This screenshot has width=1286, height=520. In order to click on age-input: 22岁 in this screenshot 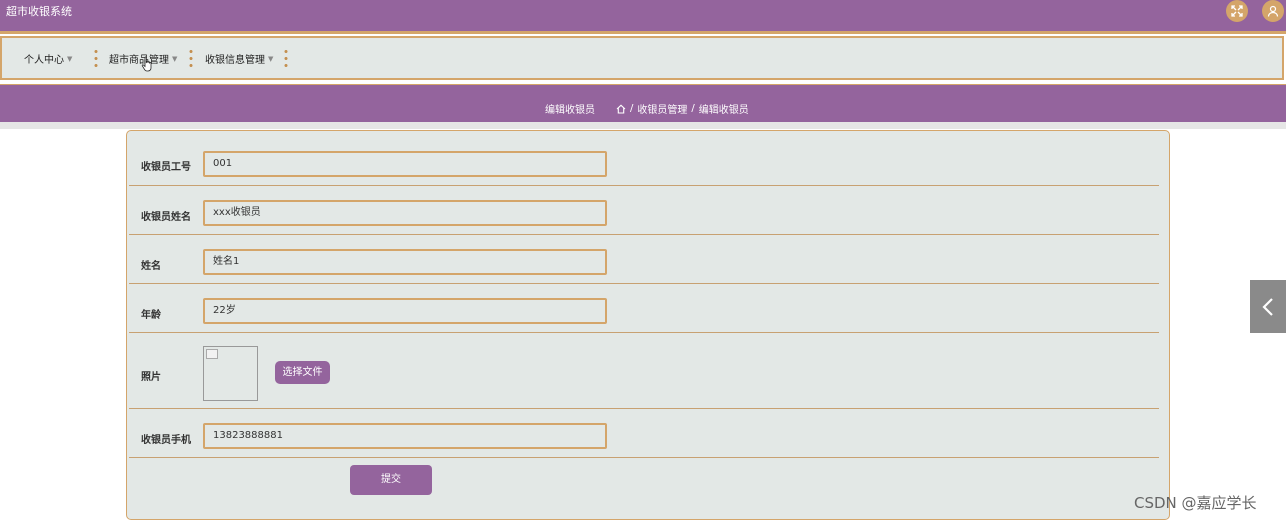, I will do `click(405, 311)`.